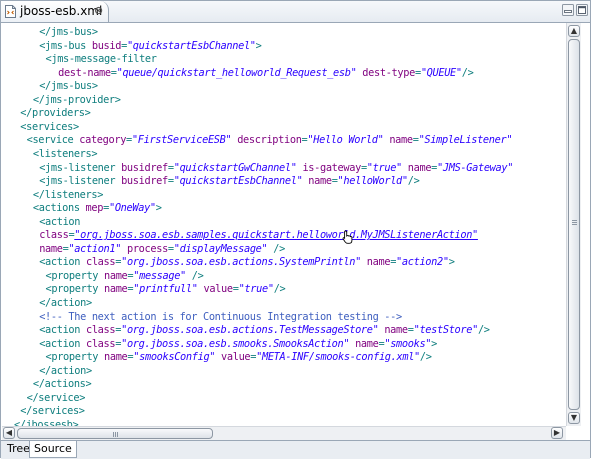  I want to click on source-line: <action, so click(59, 222).